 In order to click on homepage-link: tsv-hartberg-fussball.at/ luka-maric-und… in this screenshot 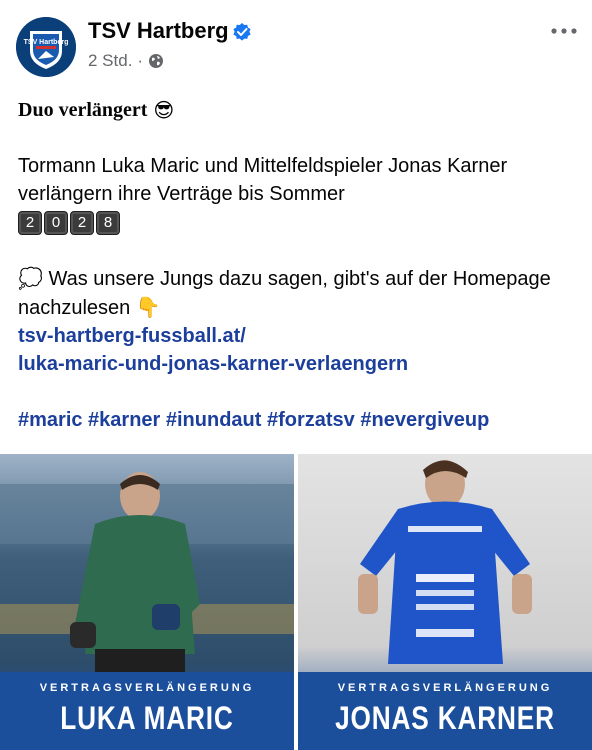, I will do `click(298, 350)`.